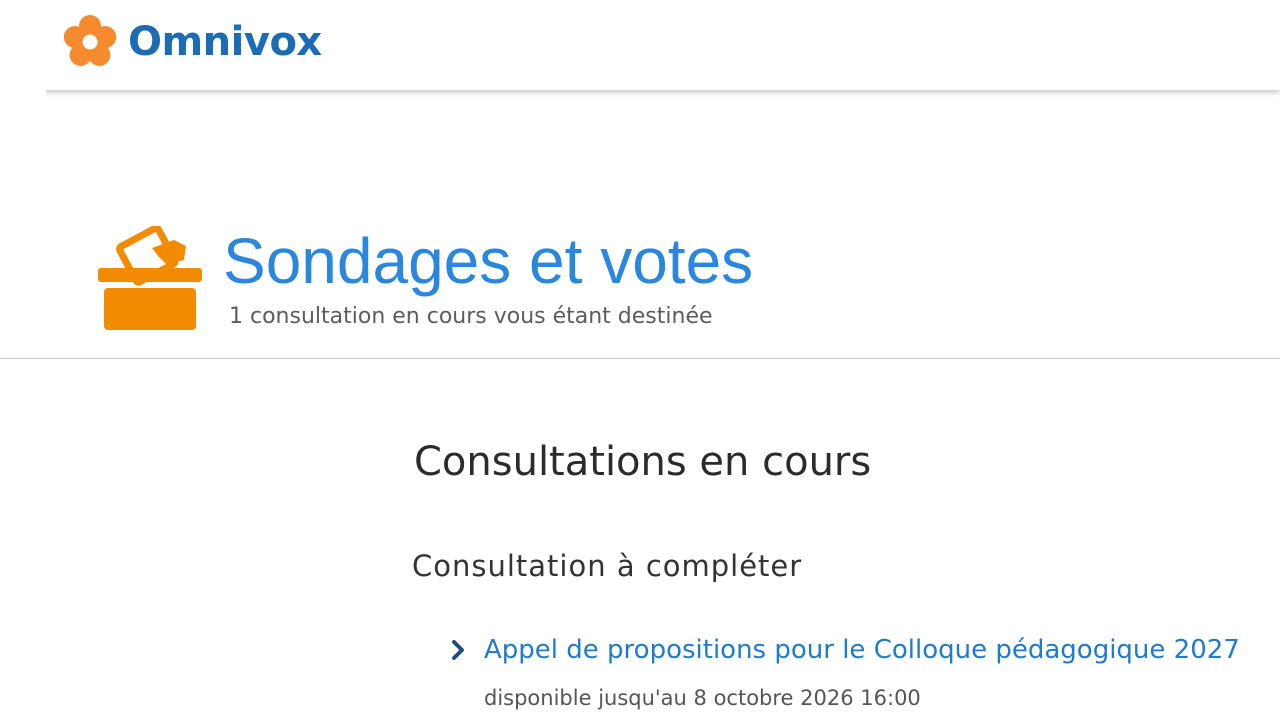 The image size is (1280, 720). I want to click on chevron-right-icon, so click(458, 650).